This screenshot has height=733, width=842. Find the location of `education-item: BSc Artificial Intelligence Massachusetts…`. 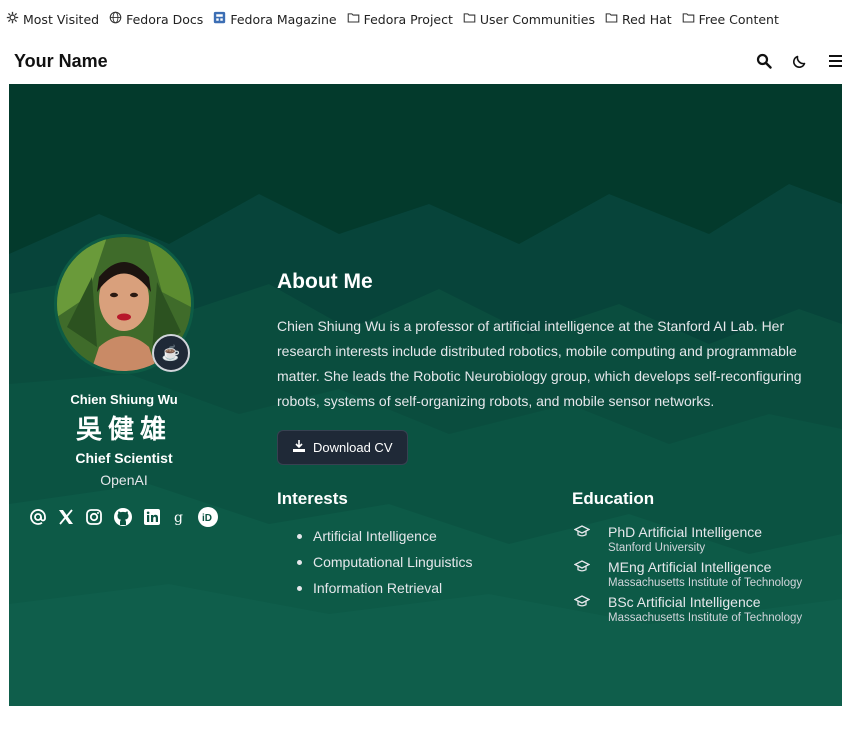

education-item: BSc Artificial Intelligence Massachusetts… is located at coordinates (687, 609).